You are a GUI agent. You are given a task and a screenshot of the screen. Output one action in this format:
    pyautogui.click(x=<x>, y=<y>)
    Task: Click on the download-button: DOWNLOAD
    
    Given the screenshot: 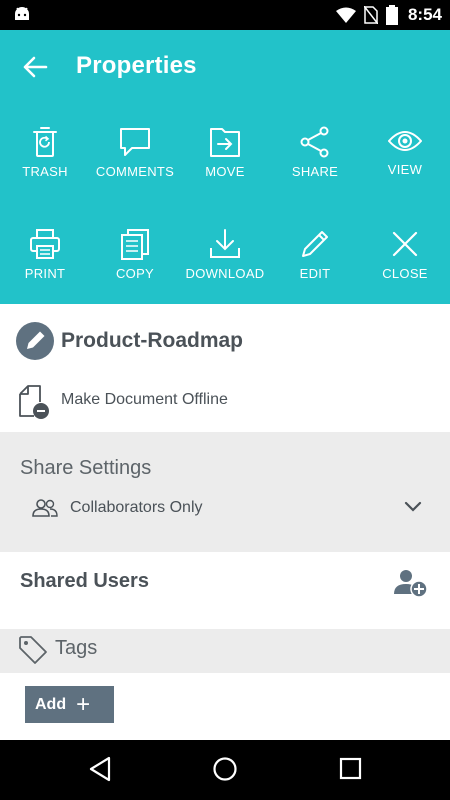 What is the action you would take?
    pyautogui.click(x=225, y=254)
    